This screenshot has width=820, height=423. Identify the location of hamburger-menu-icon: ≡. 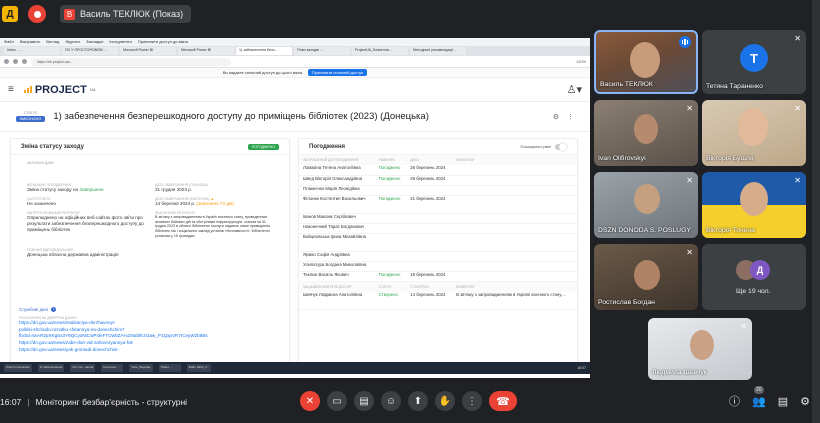
(11, 89).